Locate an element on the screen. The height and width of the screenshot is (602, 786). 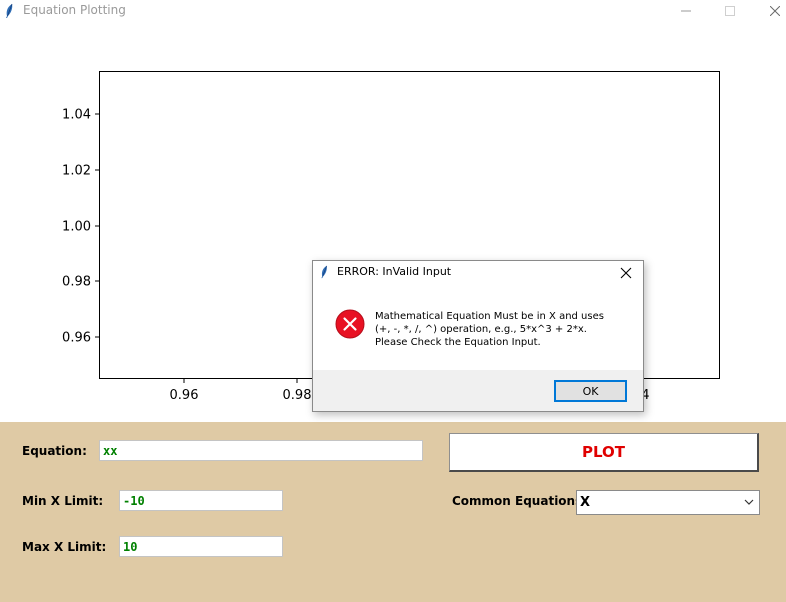
close-button is located at coordinates (769, 11).